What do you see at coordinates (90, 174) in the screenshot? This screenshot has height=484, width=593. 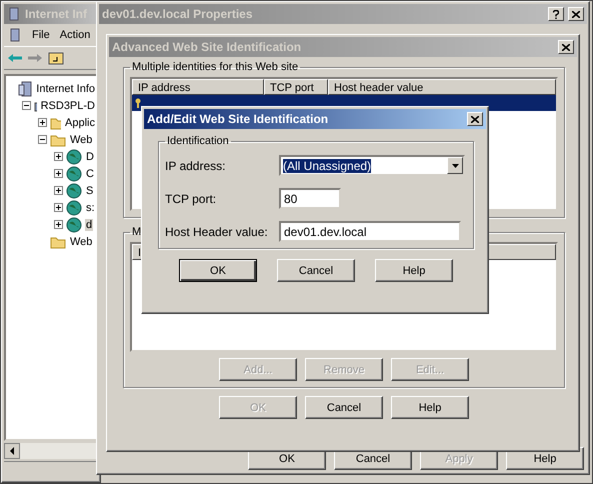 I see `tree-item: C` at bounding box center [90, 174].